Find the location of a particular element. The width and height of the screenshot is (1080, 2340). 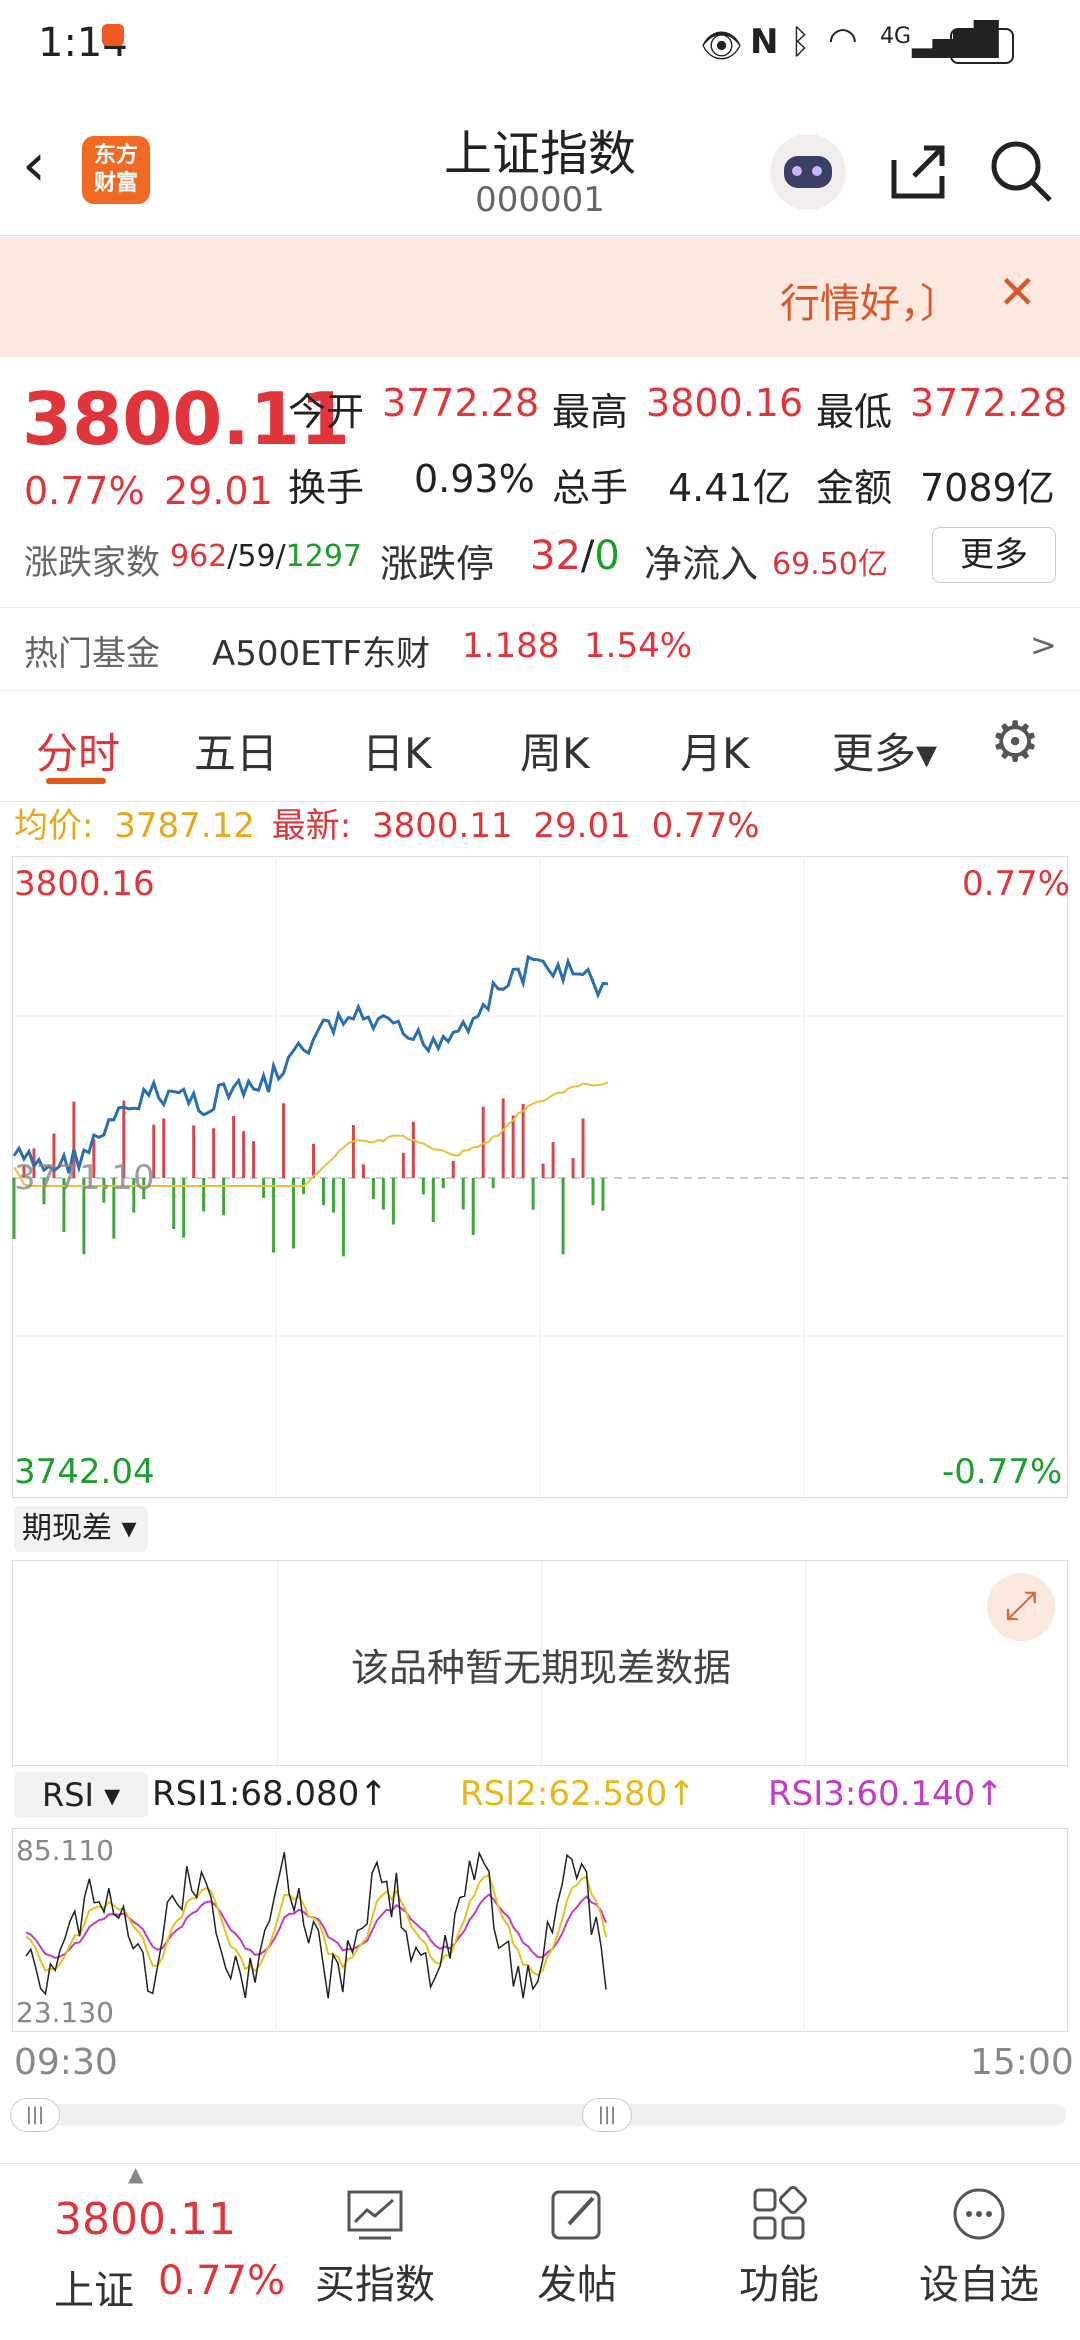

close-icon: ✕ is located at coordinates (1017, 292).